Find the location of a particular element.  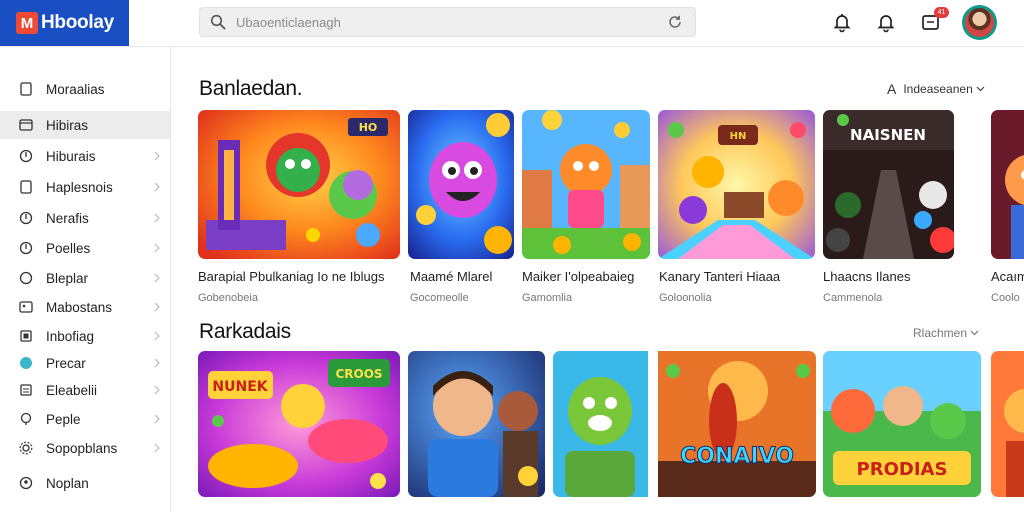

game-card-10: PRODIAS is located at coordinates (902, 424).